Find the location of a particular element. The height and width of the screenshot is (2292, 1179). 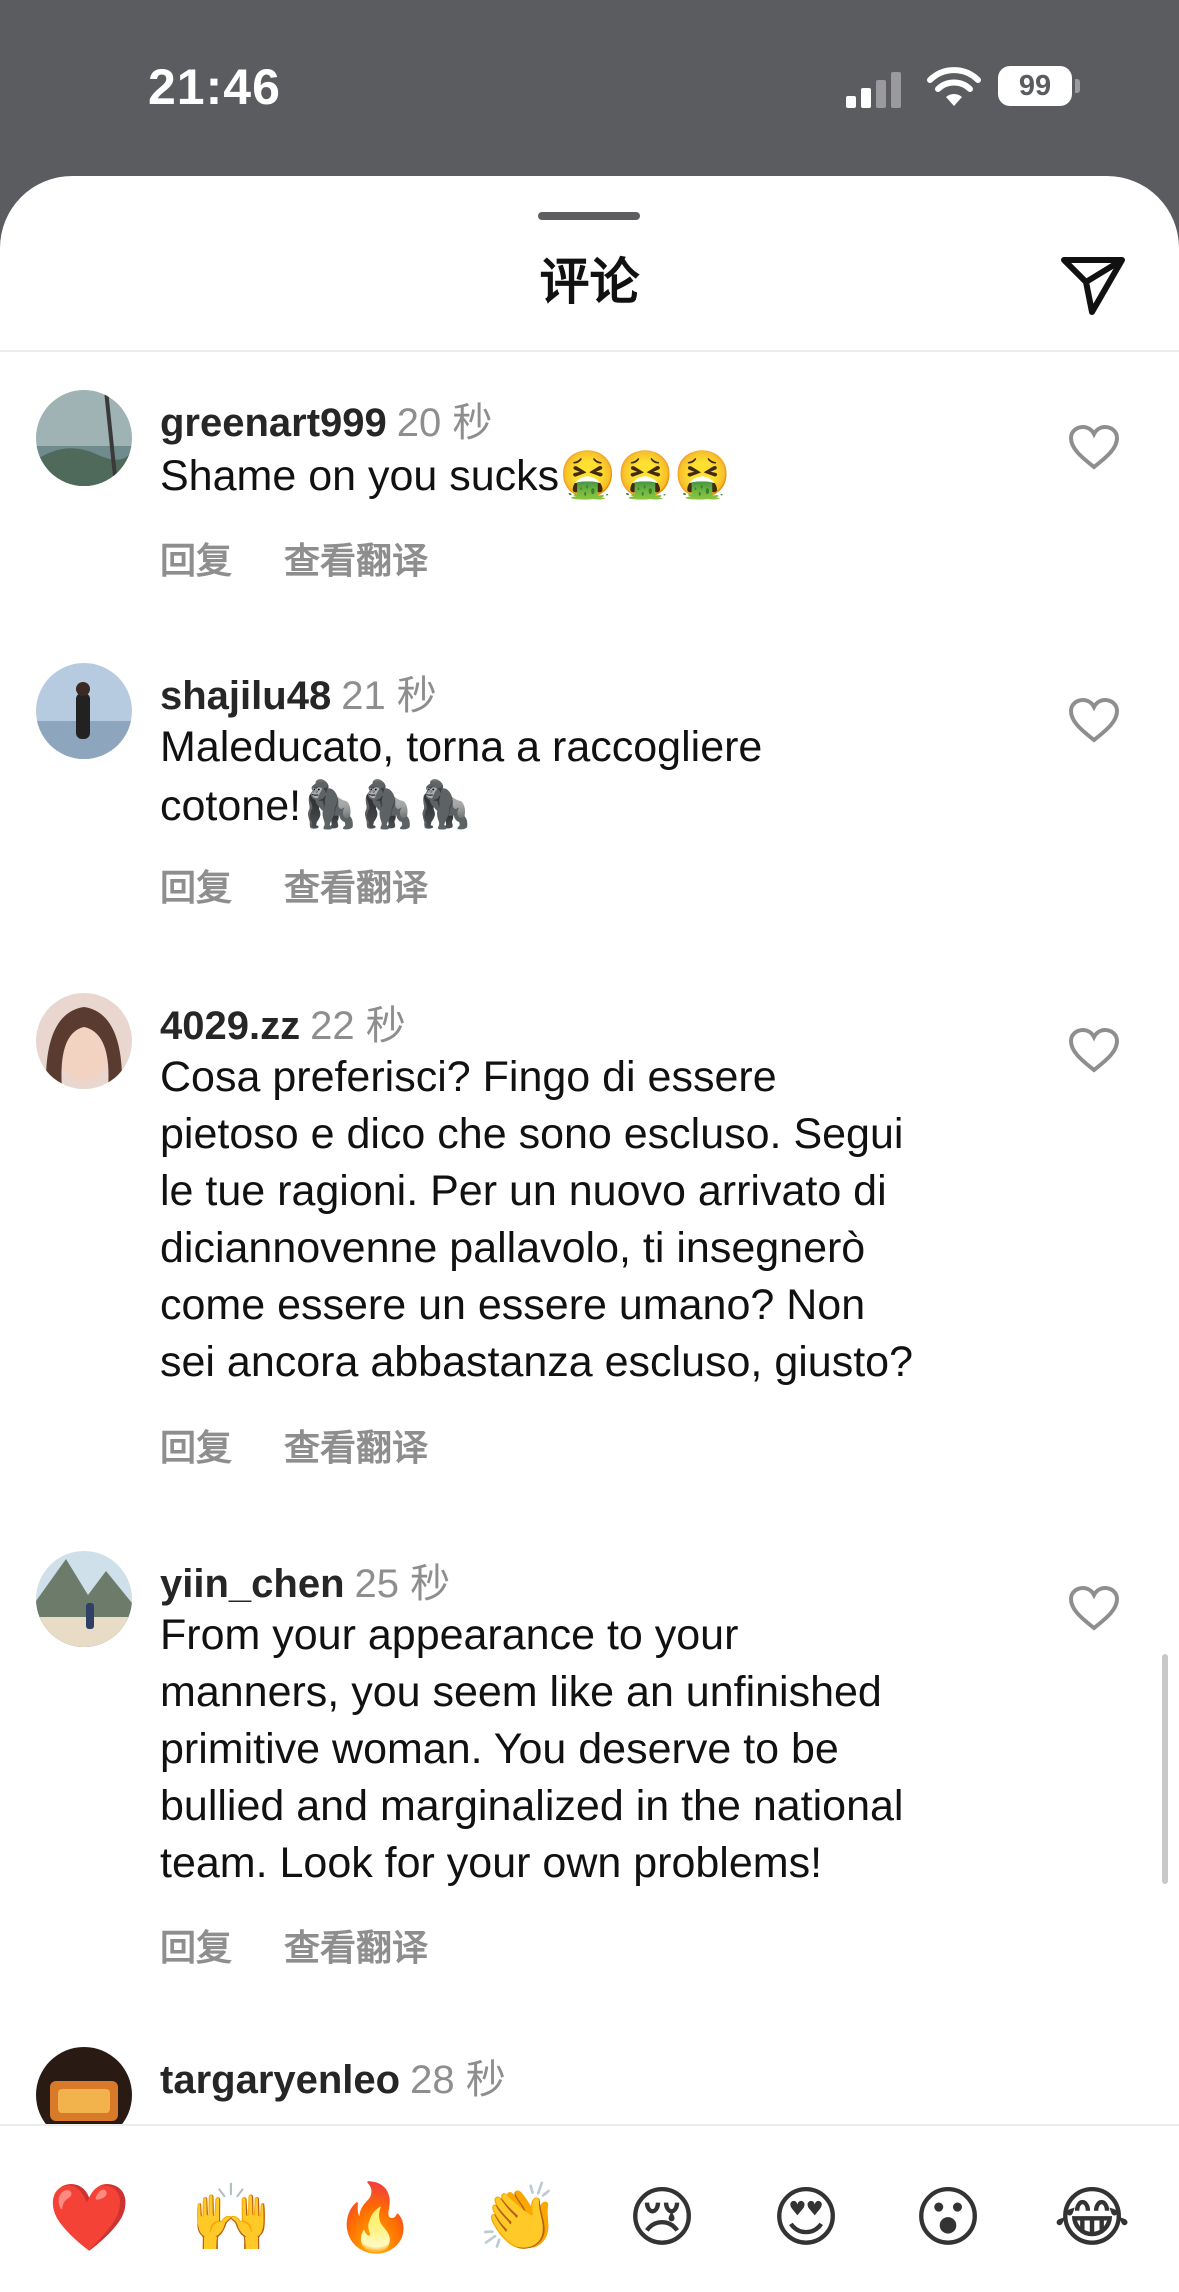

sheet-title: 评论 is located at coordinates (589, 282).